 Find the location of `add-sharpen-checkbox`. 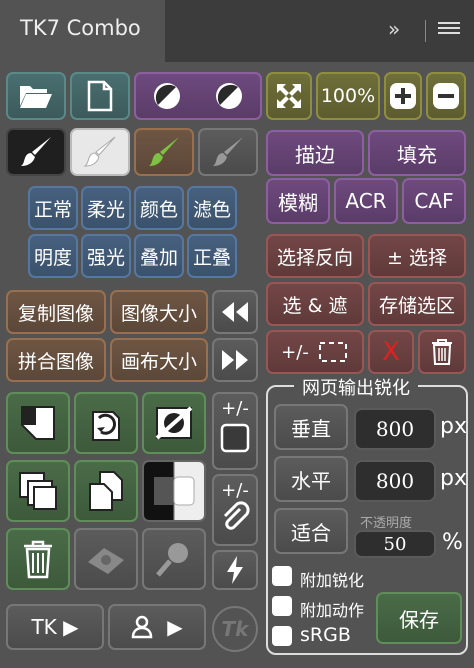

add-sharpen-checkbox is located at coordinates (282, 576).